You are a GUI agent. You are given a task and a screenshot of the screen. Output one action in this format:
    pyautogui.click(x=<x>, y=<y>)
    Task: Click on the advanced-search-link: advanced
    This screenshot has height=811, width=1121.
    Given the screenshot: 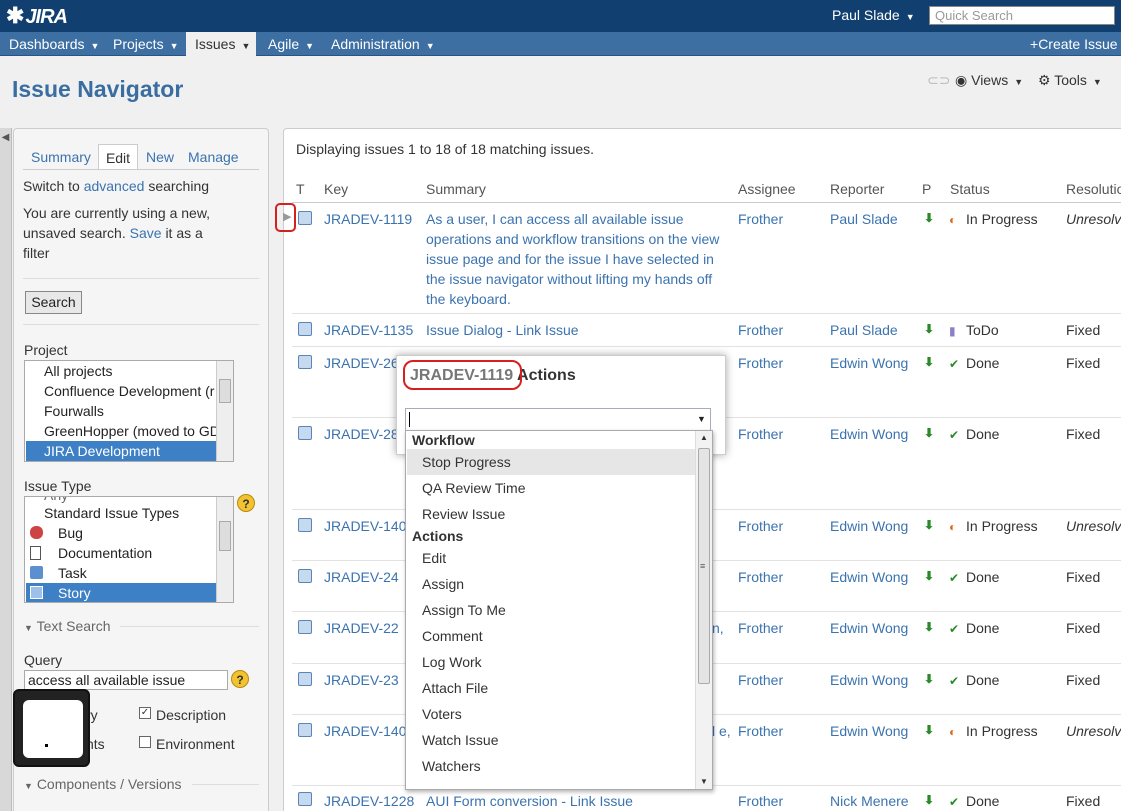 What is the action you would take?
    pyautogui.click(x=114, y=186)
    